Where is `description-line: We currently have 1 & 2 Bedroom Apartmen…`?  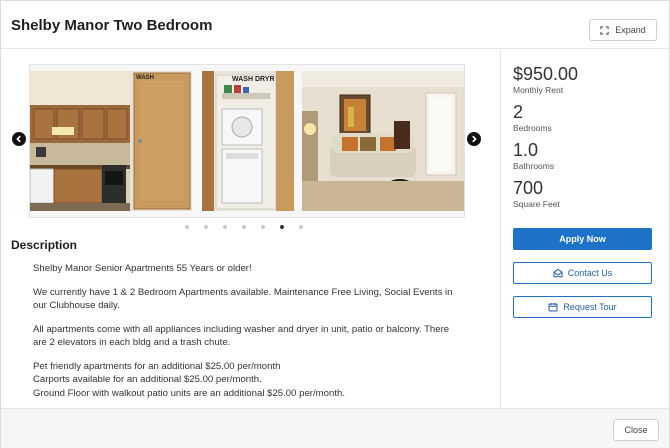
description-line: We currently have 1 & 2 Bedroom Apartmen… is located at coordinates (243, 292).